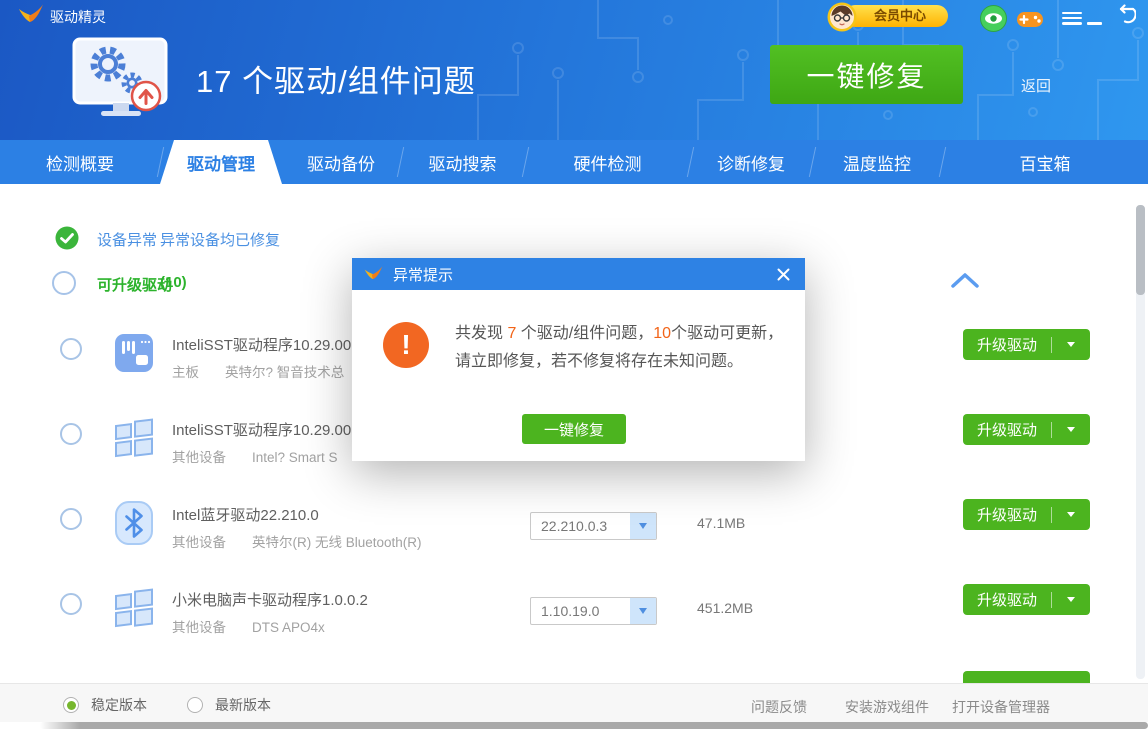 This screenshot has height=729, width=1148. I want to click on version-select: 1.10.19.0, so click(593, 611).